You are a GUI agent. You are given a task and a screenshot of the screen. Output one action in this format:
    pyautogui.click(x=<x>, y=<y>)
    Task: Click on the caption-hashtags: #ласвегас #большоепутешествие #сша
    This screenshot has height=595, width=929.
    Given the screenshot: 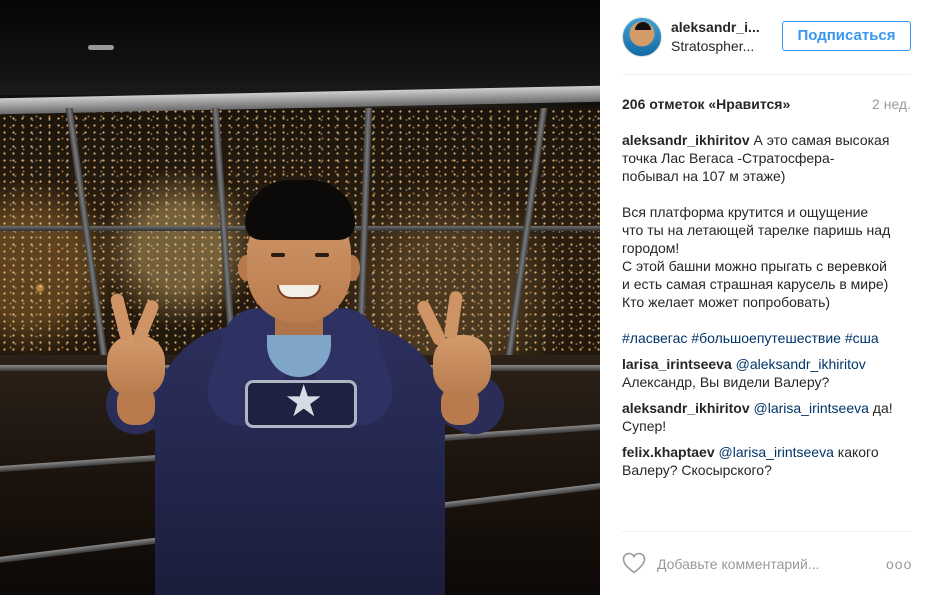 What is the action you would take?
    pyautogui.click(x=767, y=338)
    